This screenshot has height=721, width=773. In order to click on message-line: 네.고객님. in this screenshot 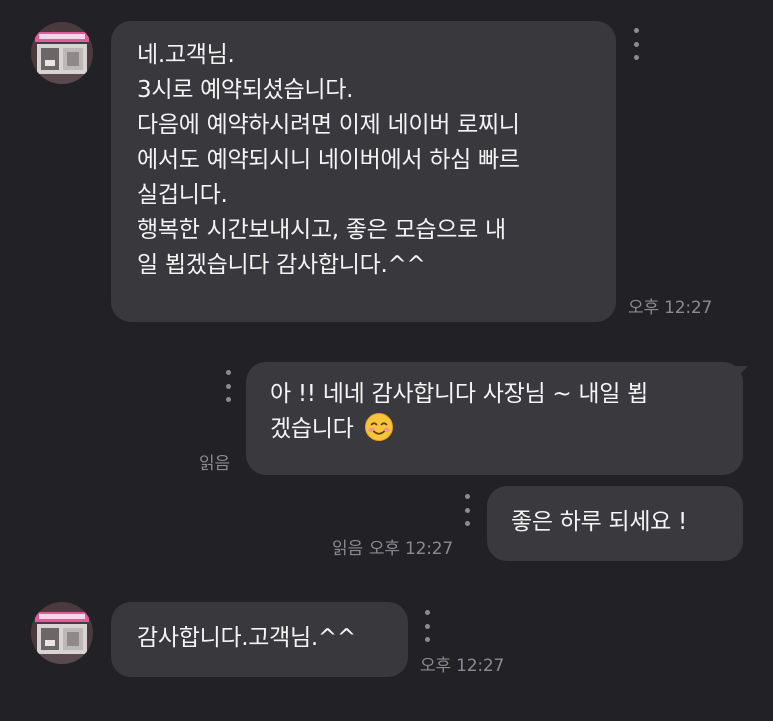, I will do `click(186, 55)`.